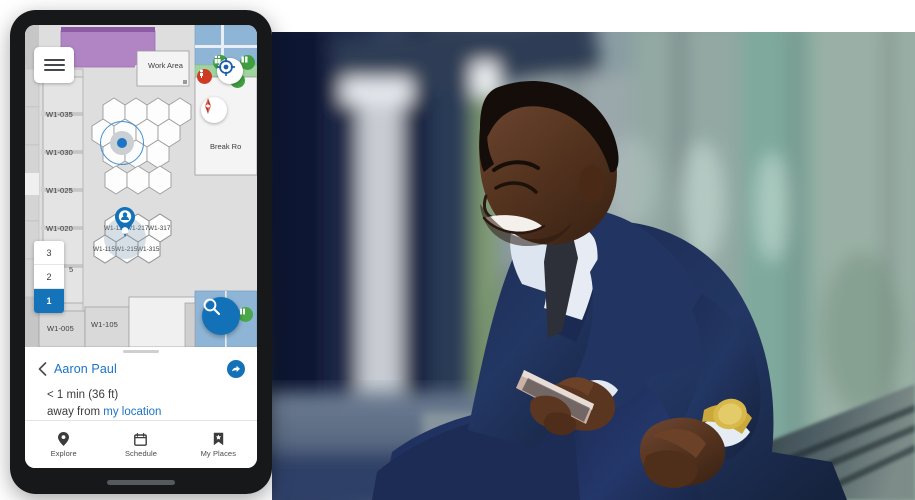  Describe the element at coordinates (214, 110) in the screenshot. I see `compass-icon` at that location.